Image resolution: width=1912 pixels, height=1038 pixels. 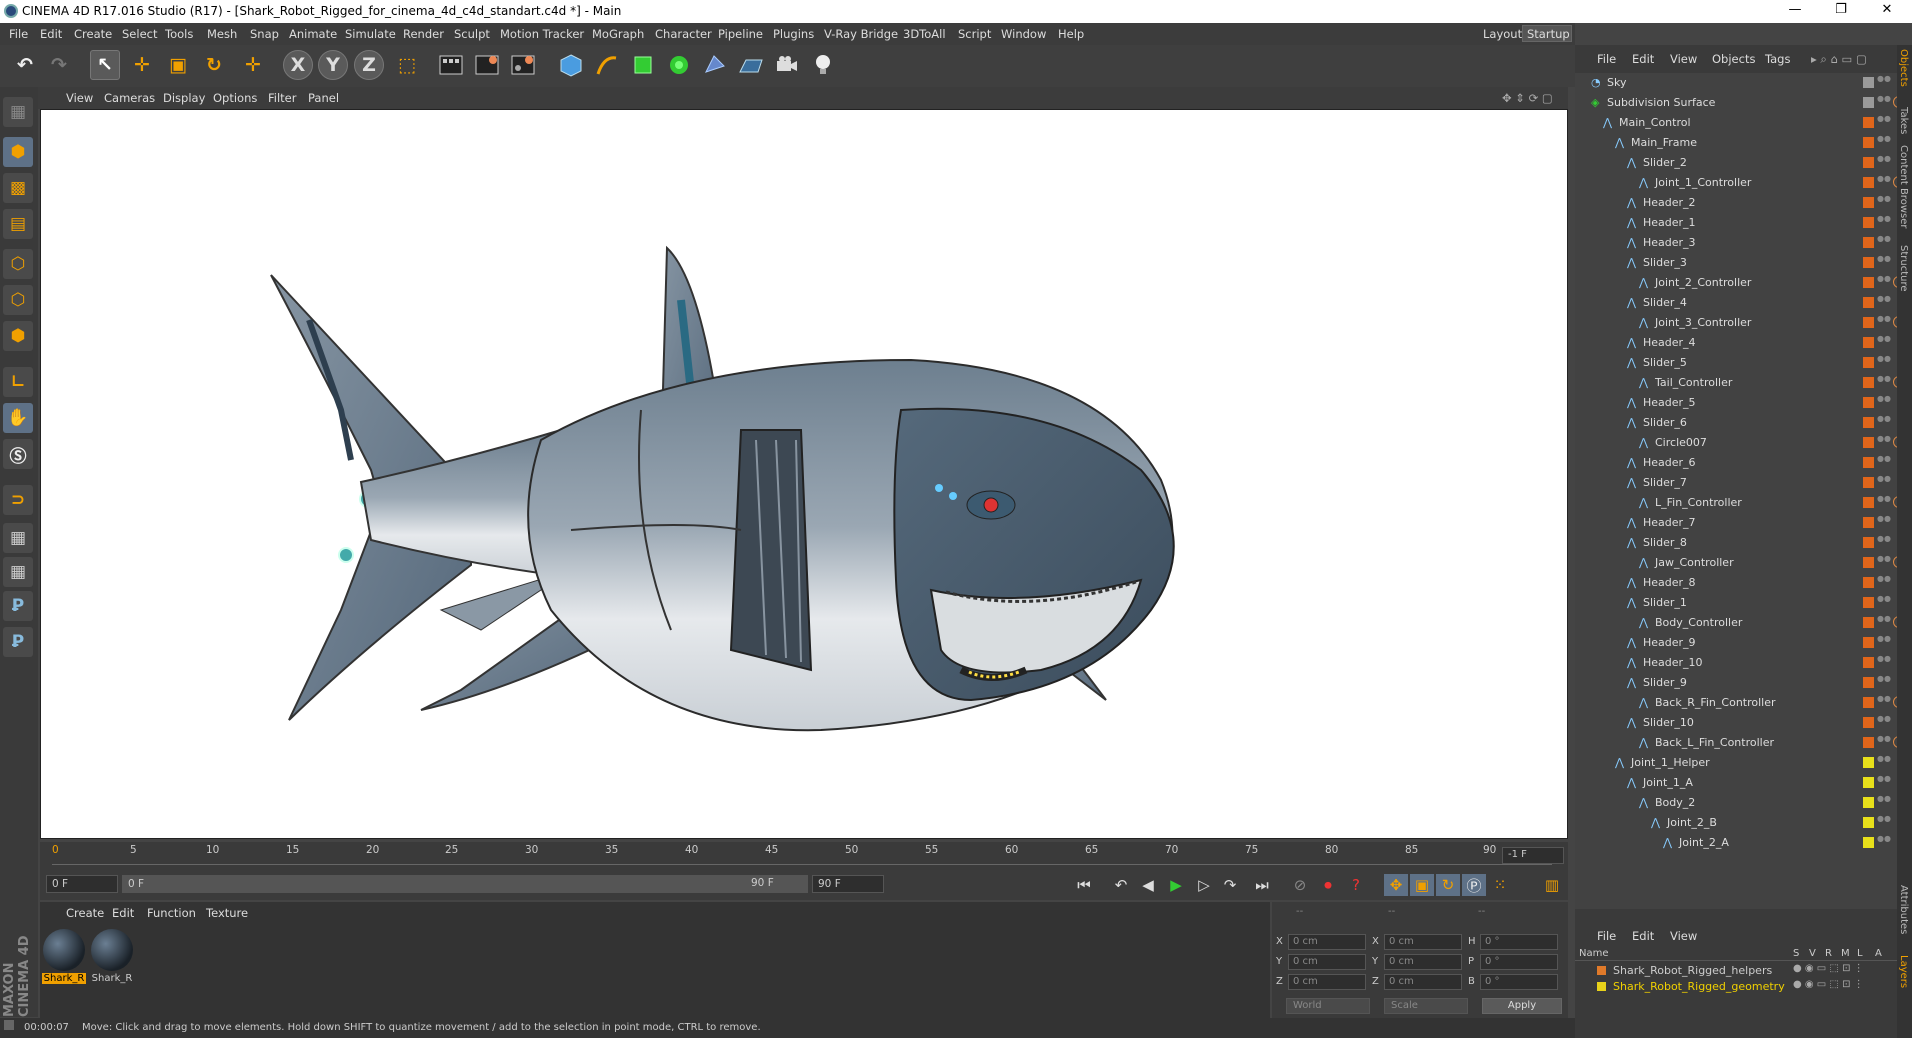 What do you see at coordinates (1262, 885) in the screenshot?
I see `go-to-end-icon: ⏭` at bounding box center [1262, 885].